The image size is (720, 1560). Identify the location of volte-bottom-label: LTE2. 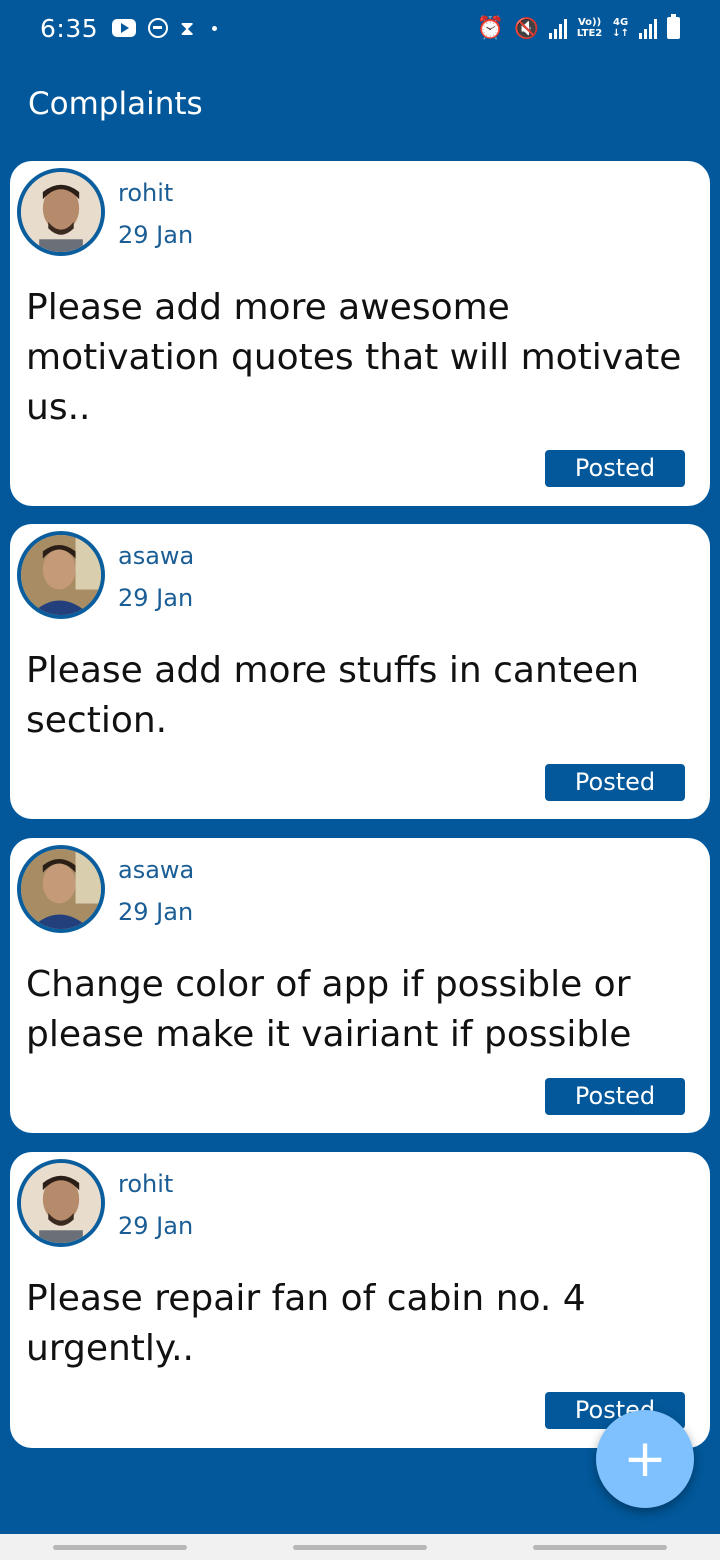
(589, 33).